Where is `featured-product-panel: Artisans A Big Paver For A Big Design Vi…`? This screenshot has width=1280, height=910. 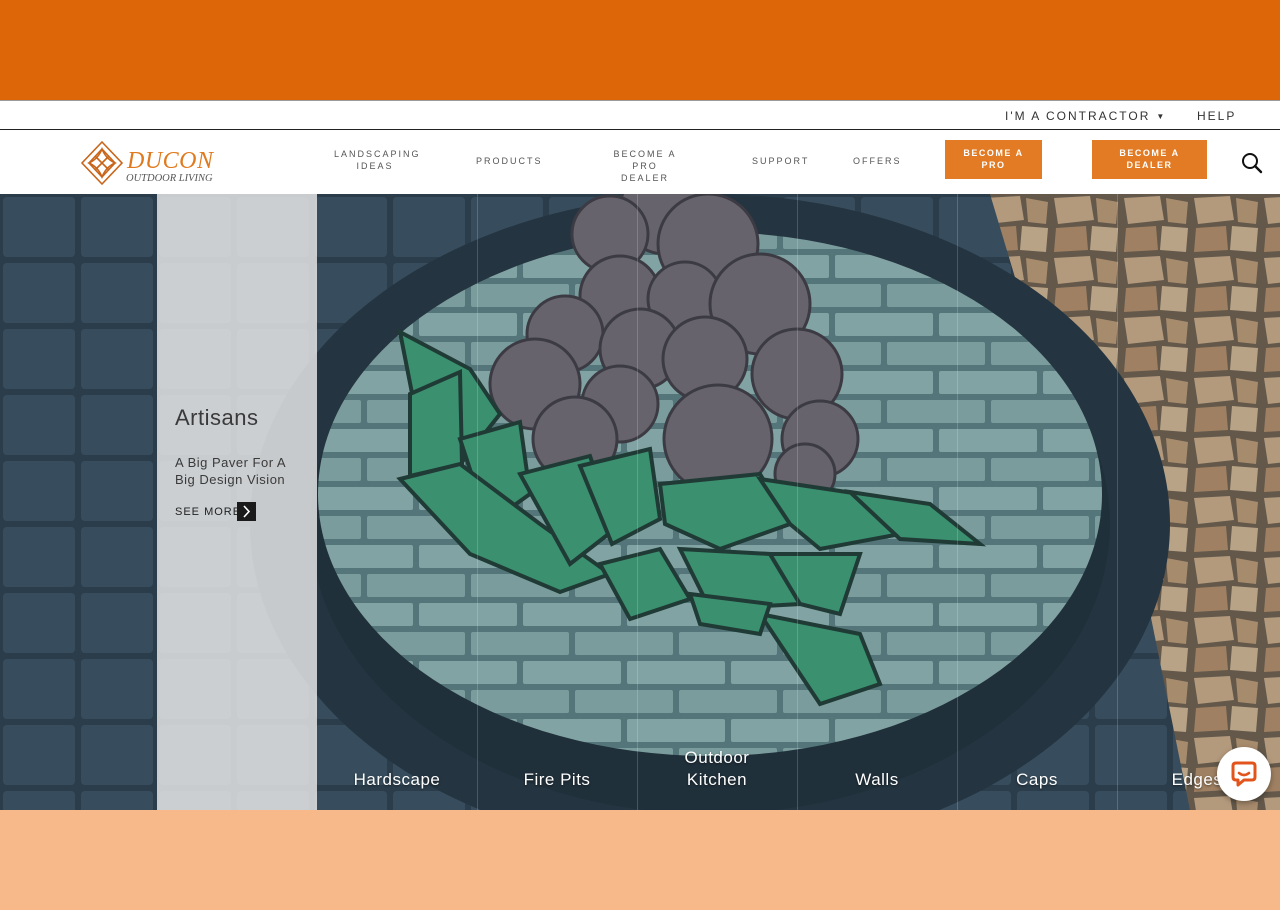
featured-product-panel: Artisans A Big Paver For A Big Design Vi… is located at coordinates (237, 502).